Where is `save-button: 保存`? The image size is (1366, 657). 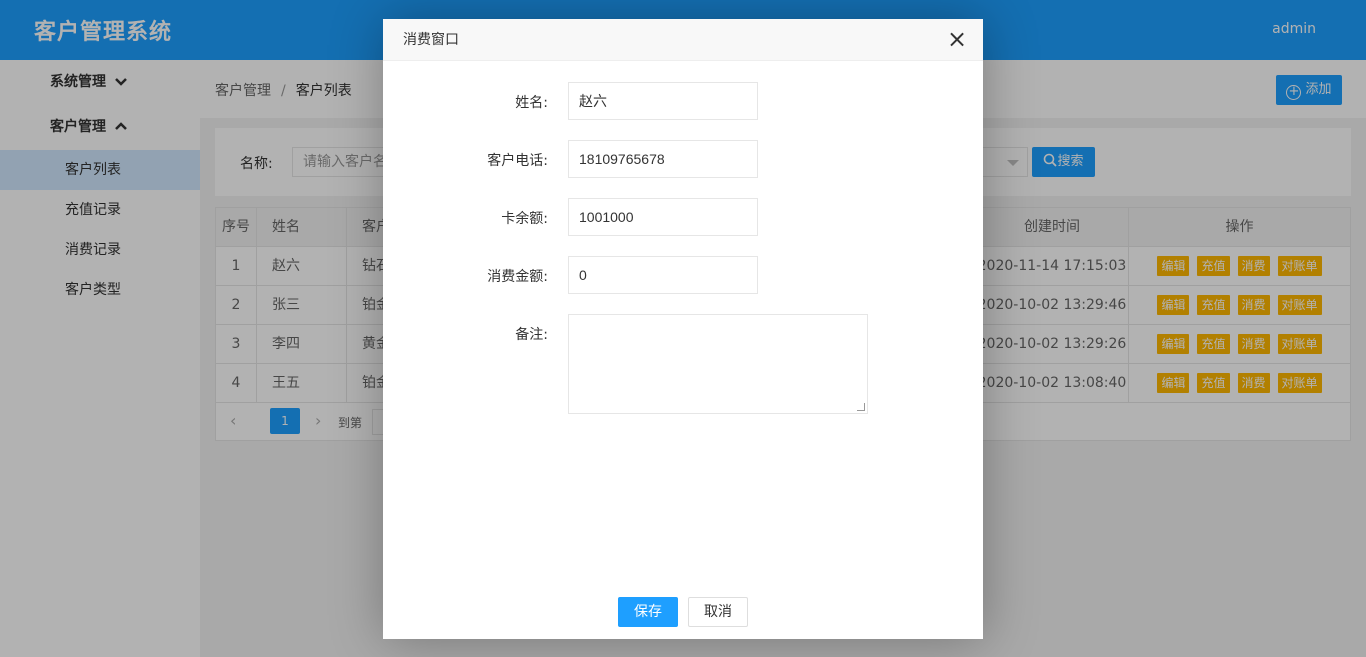 save-button: 保存 is located at coordinates (648, 612).